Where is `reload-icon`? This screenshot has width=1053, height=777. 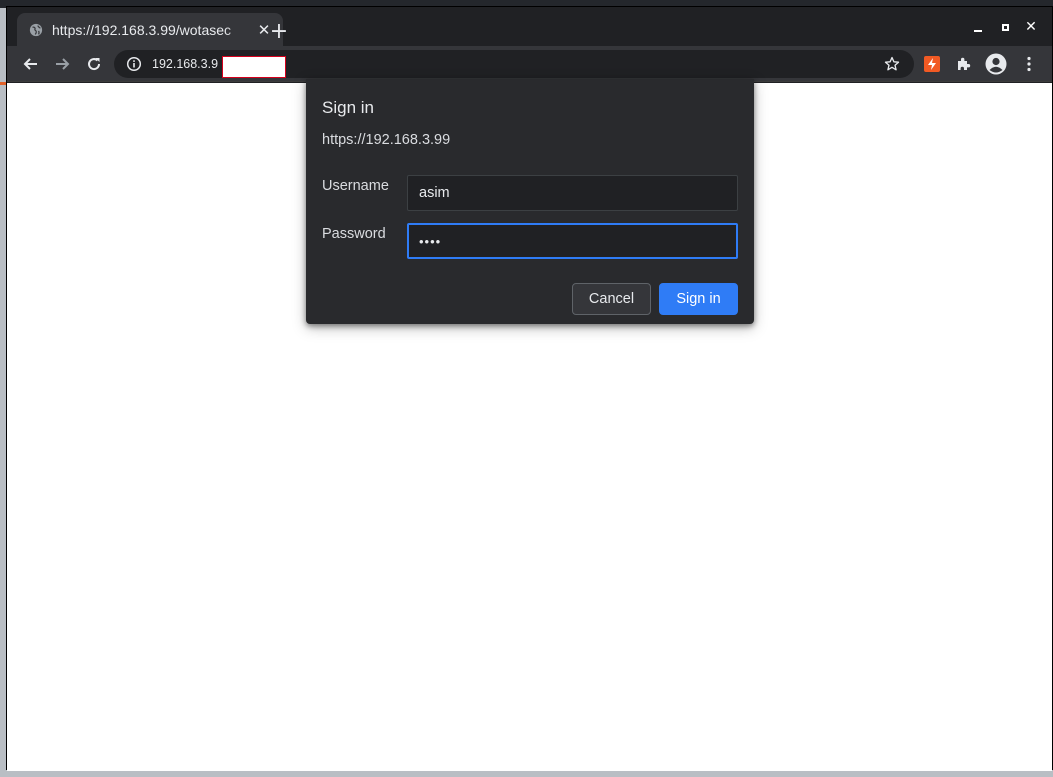 reload-icon is located at coordinates (94, 64).